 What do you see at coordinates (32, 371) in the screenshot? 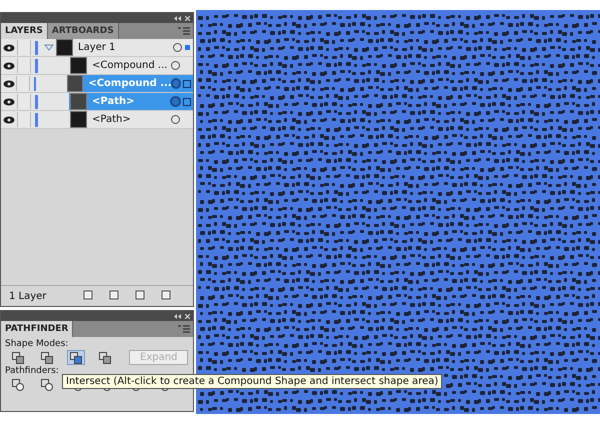
I see `section-label: Pathfinders:` at bounding box center [32, 371].